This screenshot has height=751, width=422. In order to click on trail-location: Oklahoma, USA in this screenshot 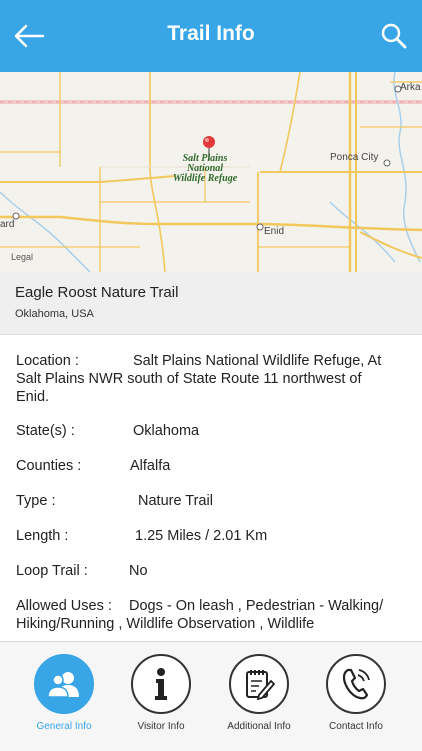, I will do `click(54, 314)`.